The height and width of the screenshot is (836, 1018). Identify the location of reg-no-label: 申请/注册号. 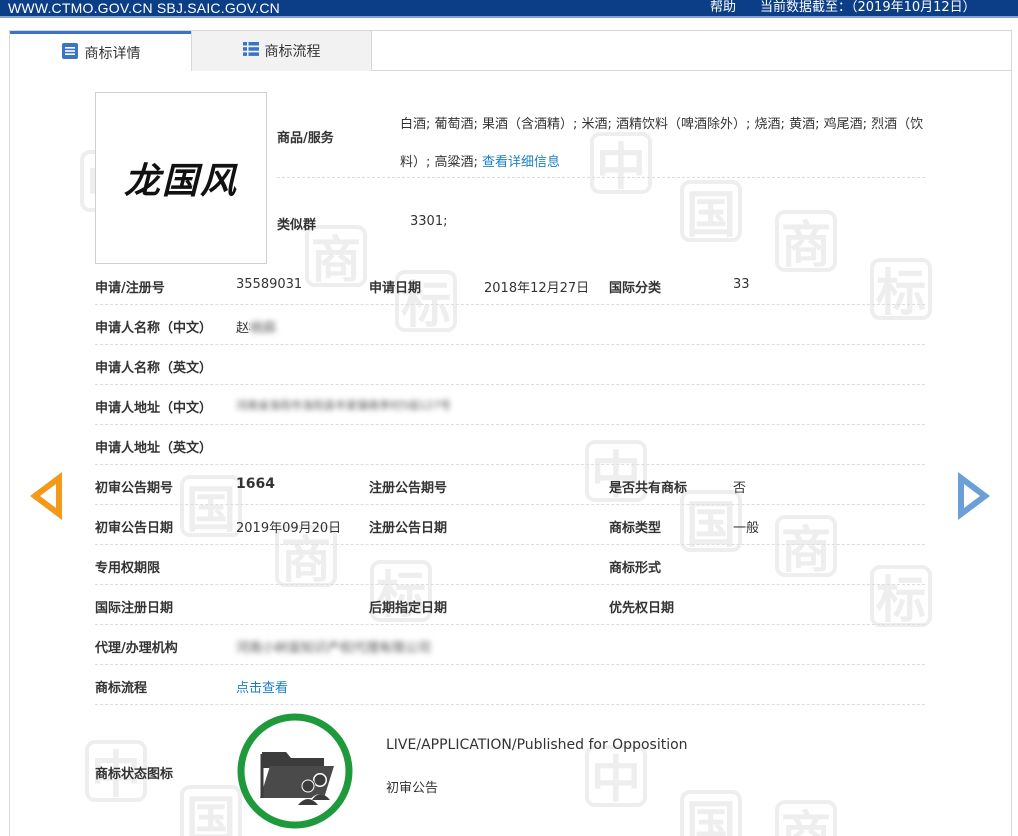
(130, 288).